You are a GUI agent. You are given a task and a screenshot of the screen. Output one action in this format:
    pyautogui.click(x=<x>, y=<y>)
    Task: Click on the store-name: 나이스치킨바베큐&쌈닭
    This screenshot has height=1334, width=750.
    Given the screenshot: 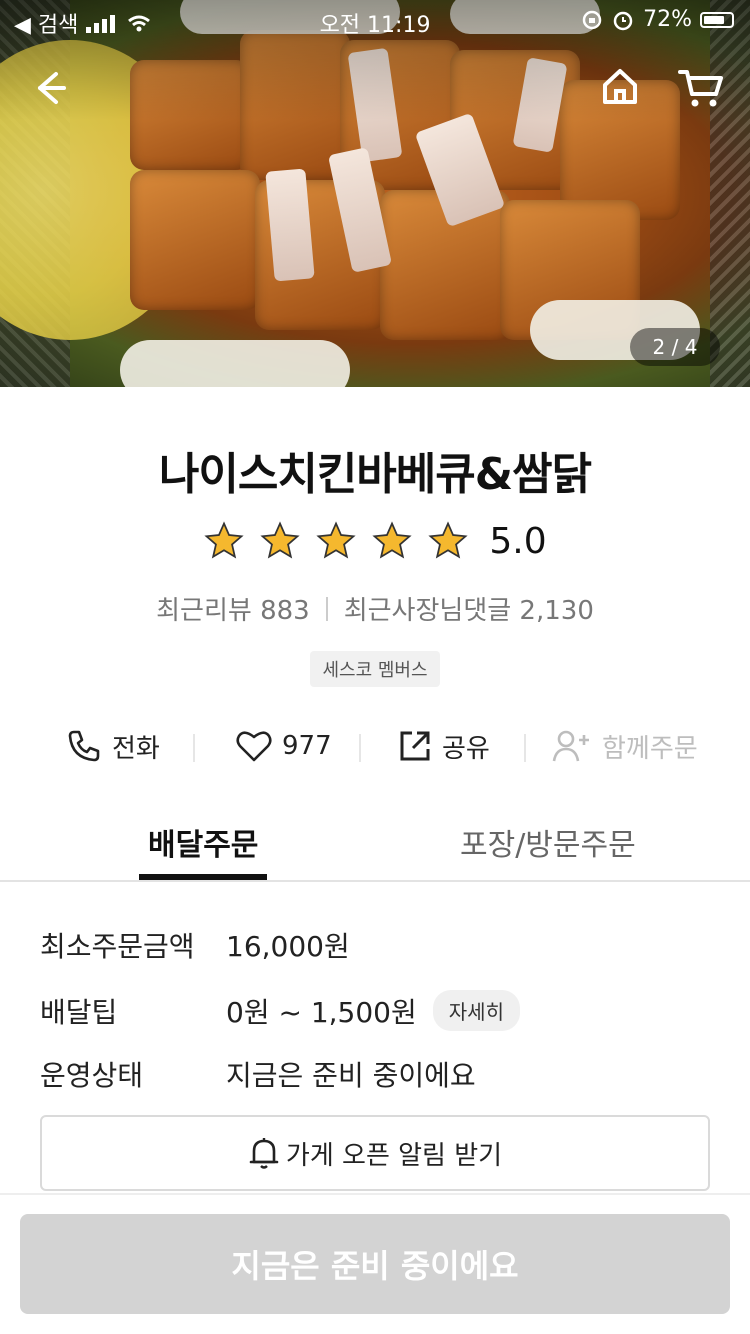 What is the action you would take?
    pyautogui.click(x=375, y=474)
    